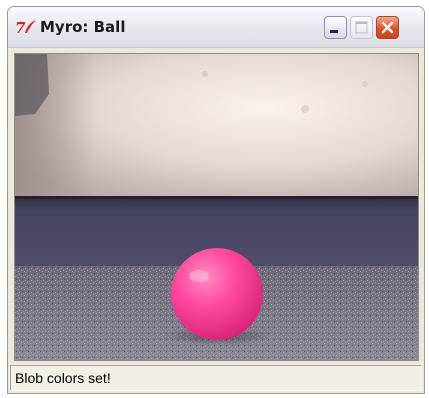 The width and height of the screenshot is (429, 398). What do you see at coordinates (216, 27) in the screenshot?
I see `title-bar: 7 Myro: Ball` at bounding box center [216, 27].